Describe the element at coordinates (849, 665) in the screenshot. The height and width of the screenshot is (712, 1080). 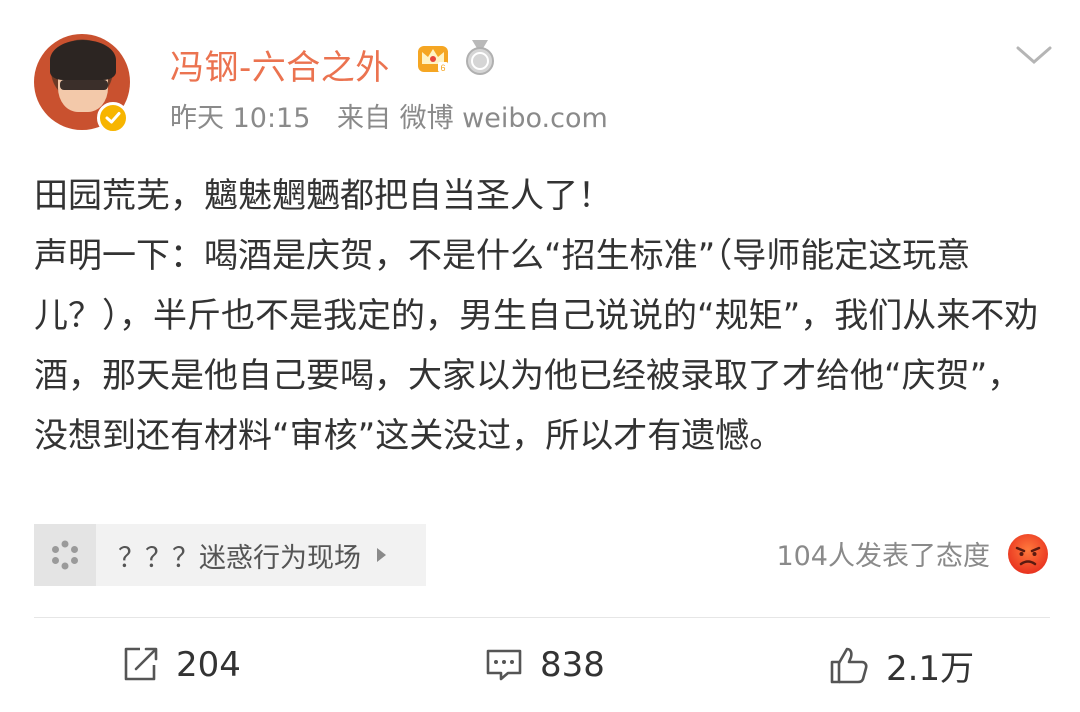
I see `like-icon` at that location.